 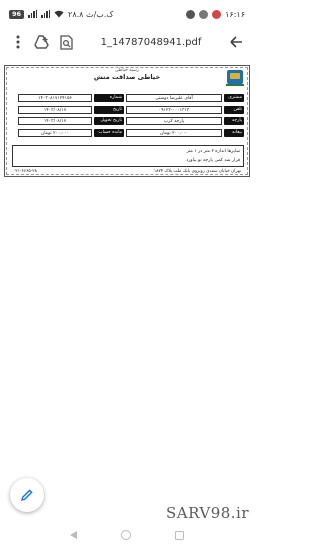 I want to click on status-left: 96 ۲۸.۸ ک.ب/ث, so click(x=61, y=14).